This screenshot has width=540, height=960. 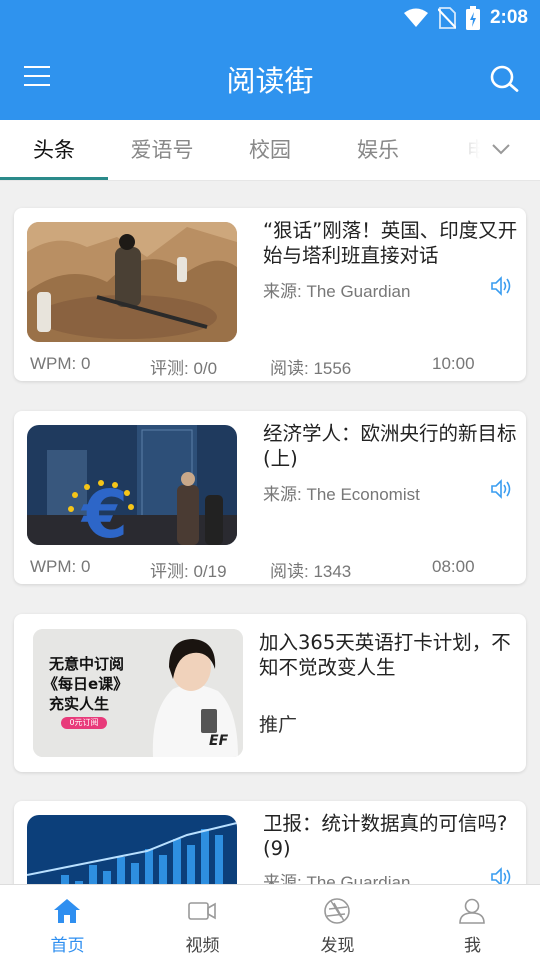 I want to click on reads-stat: 阅读: 1343, so click(x=311, y=571).